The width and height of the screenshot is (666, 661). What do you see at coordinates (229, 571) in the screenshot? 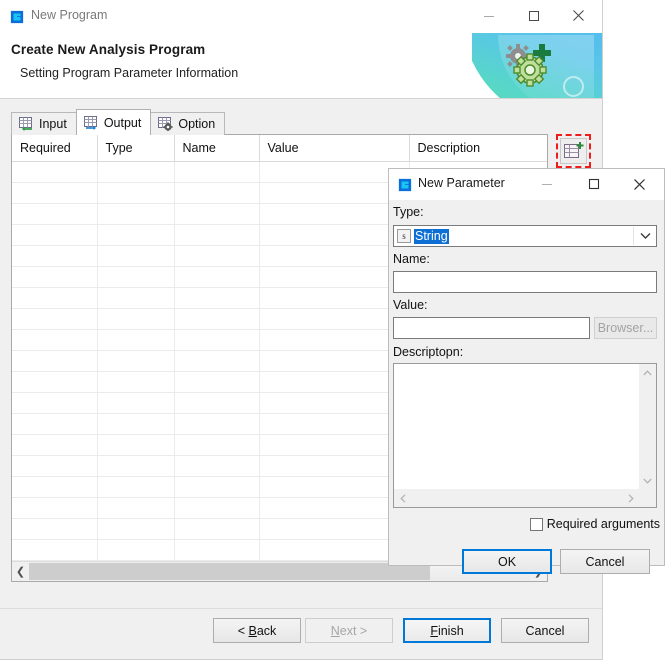
I see `scrollbar-thumb` at bounding box center [229, 571].